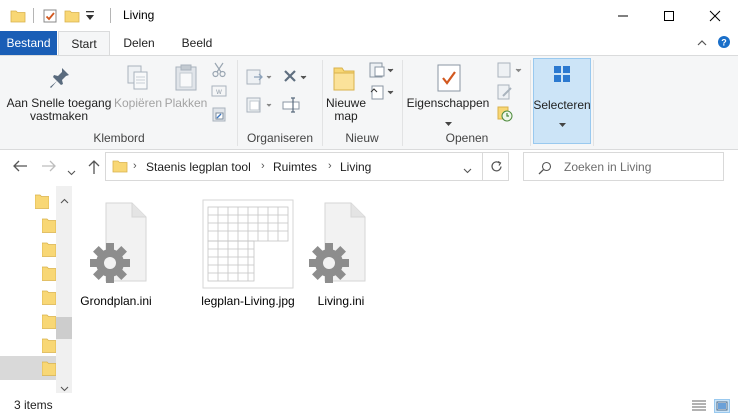 This screenshot has height=417, width=738. What do you see at coordinates (623, 15) in the screenshot?
I see `minimize-button` at bounding box center [623, 15].